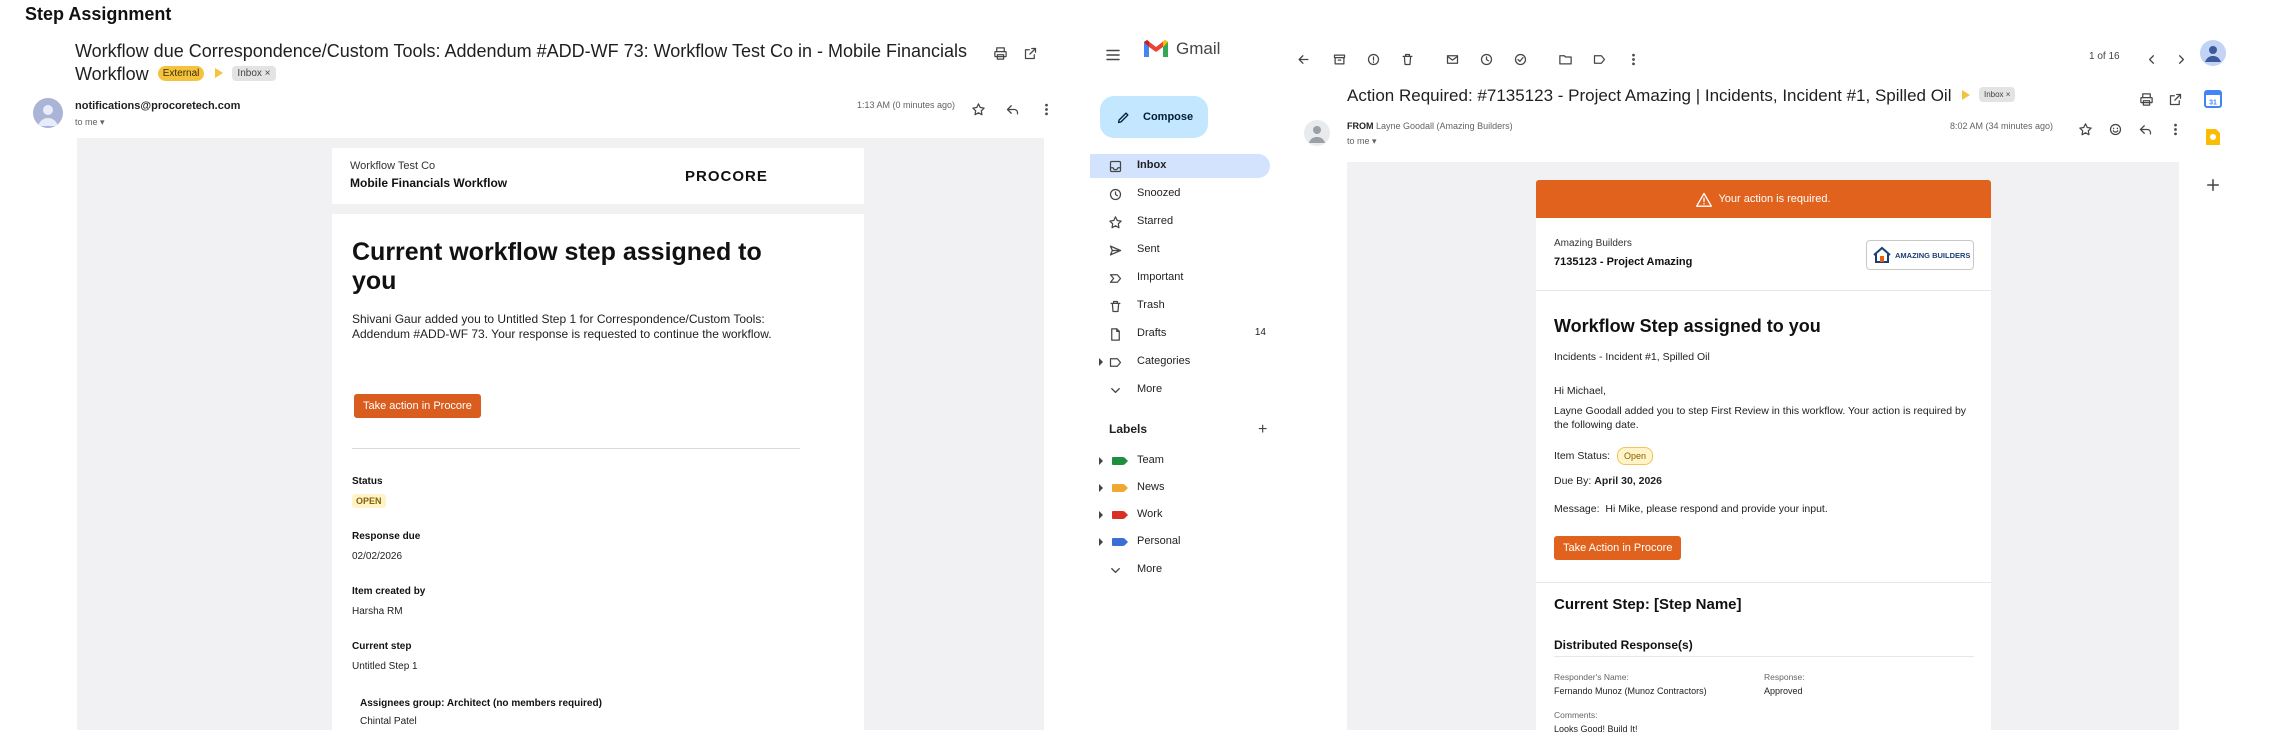 The width and height of the screenshot is (2288, 738). What do you see at coordinates (1596, 729) in the screenshot?
I see `comments-value: Looks Good! Build It!` at bounding box center [1596, 729].